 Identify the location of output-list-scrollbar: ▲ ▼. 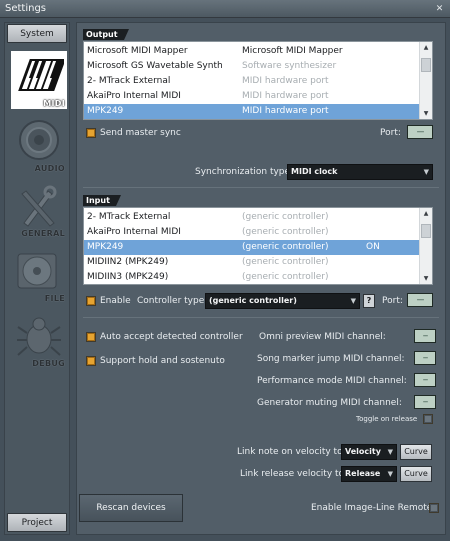
(425, 80).